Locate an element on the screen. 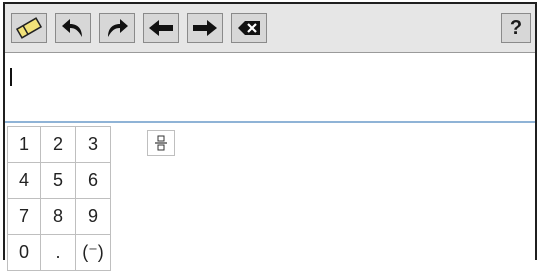  arrow-right-icon is located at coordinates (205, 28).